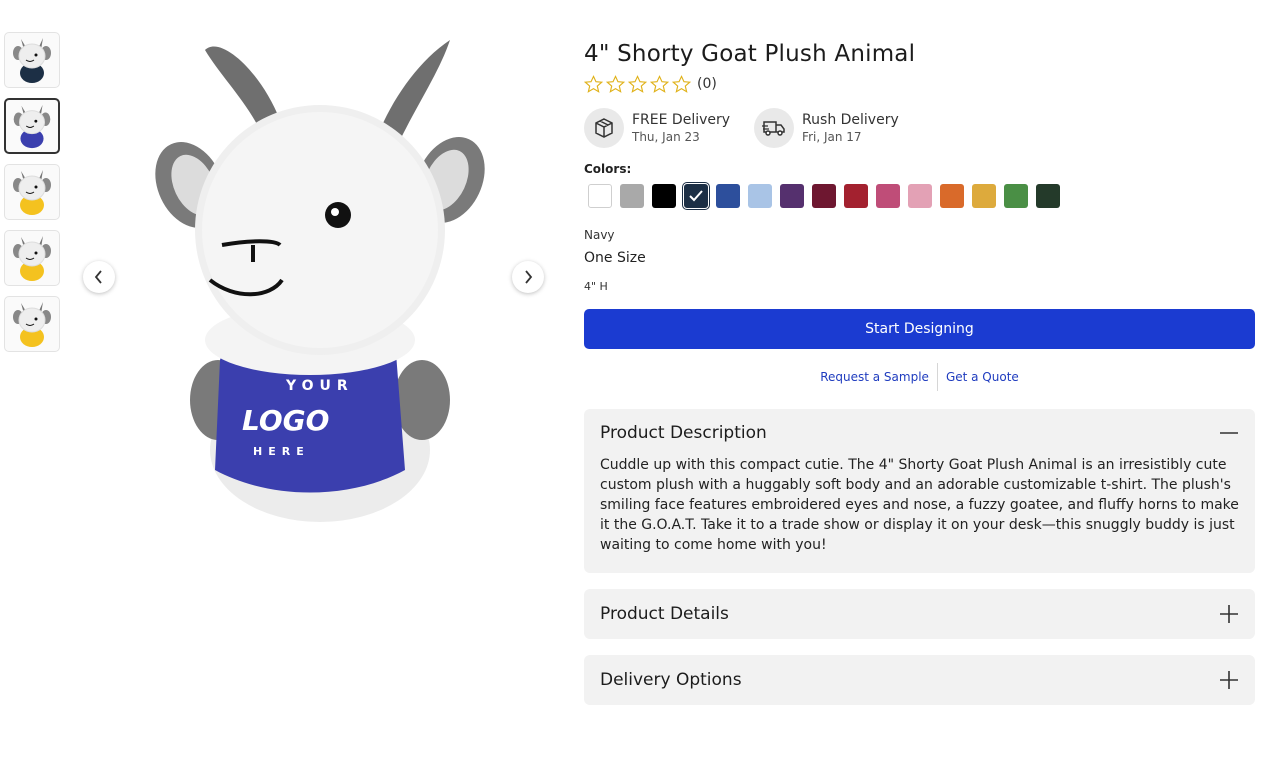 This screenshot has height=764, width=1262. I want to click on rush-delivery-label: Rush Delivery, so click(850, 120).